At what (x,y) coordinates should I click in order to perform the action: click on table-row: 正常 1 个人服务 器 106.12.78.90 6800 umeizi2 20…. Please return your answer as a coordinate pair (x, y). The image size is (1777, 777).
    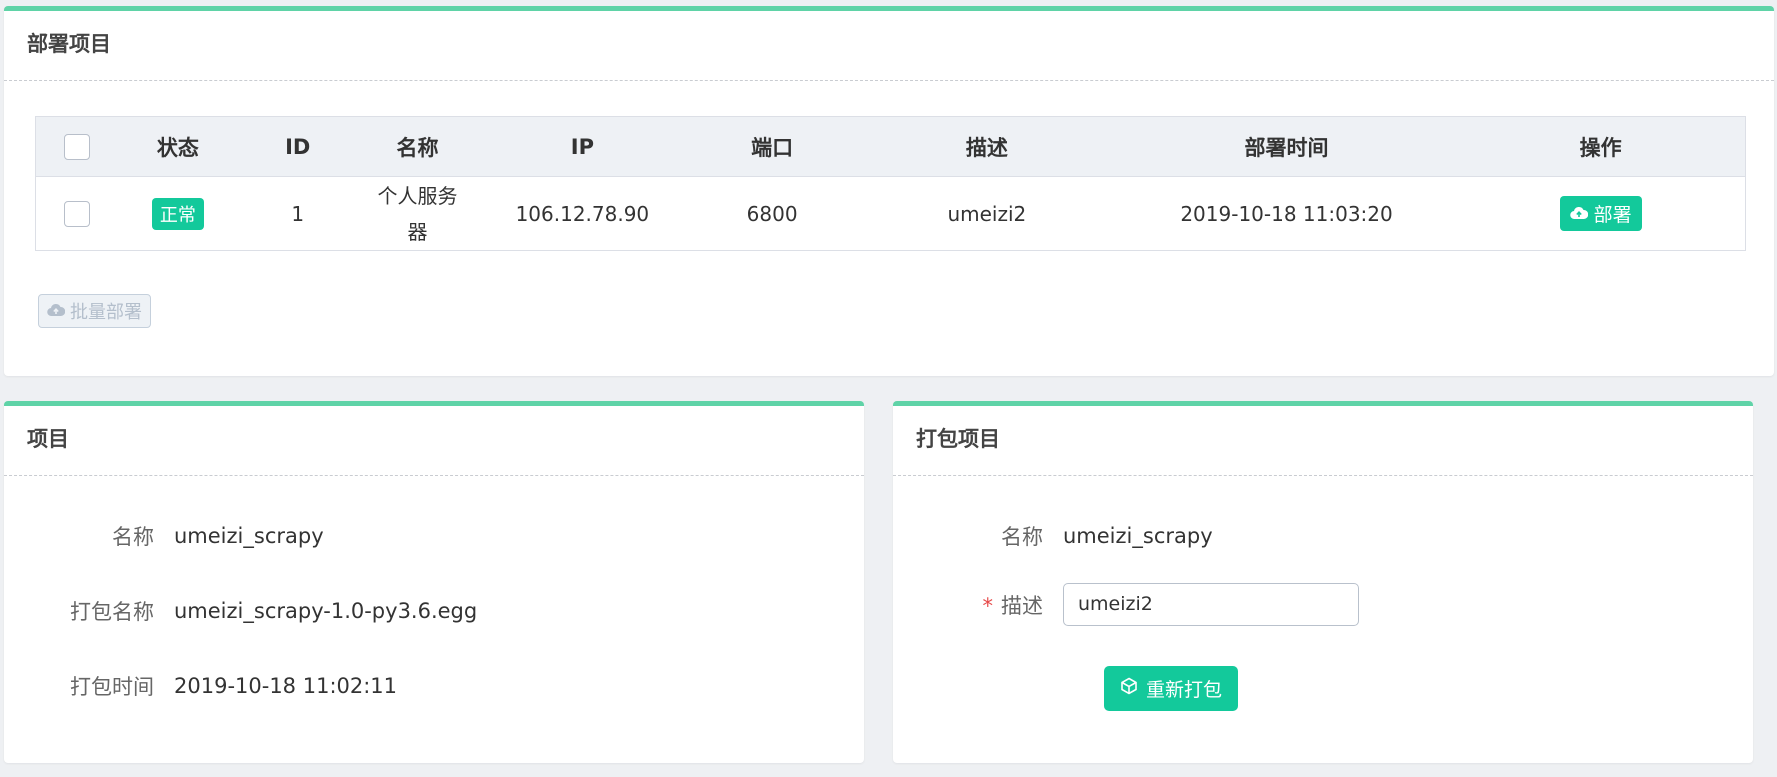
    Looking at the image, I should click on (890, 213).